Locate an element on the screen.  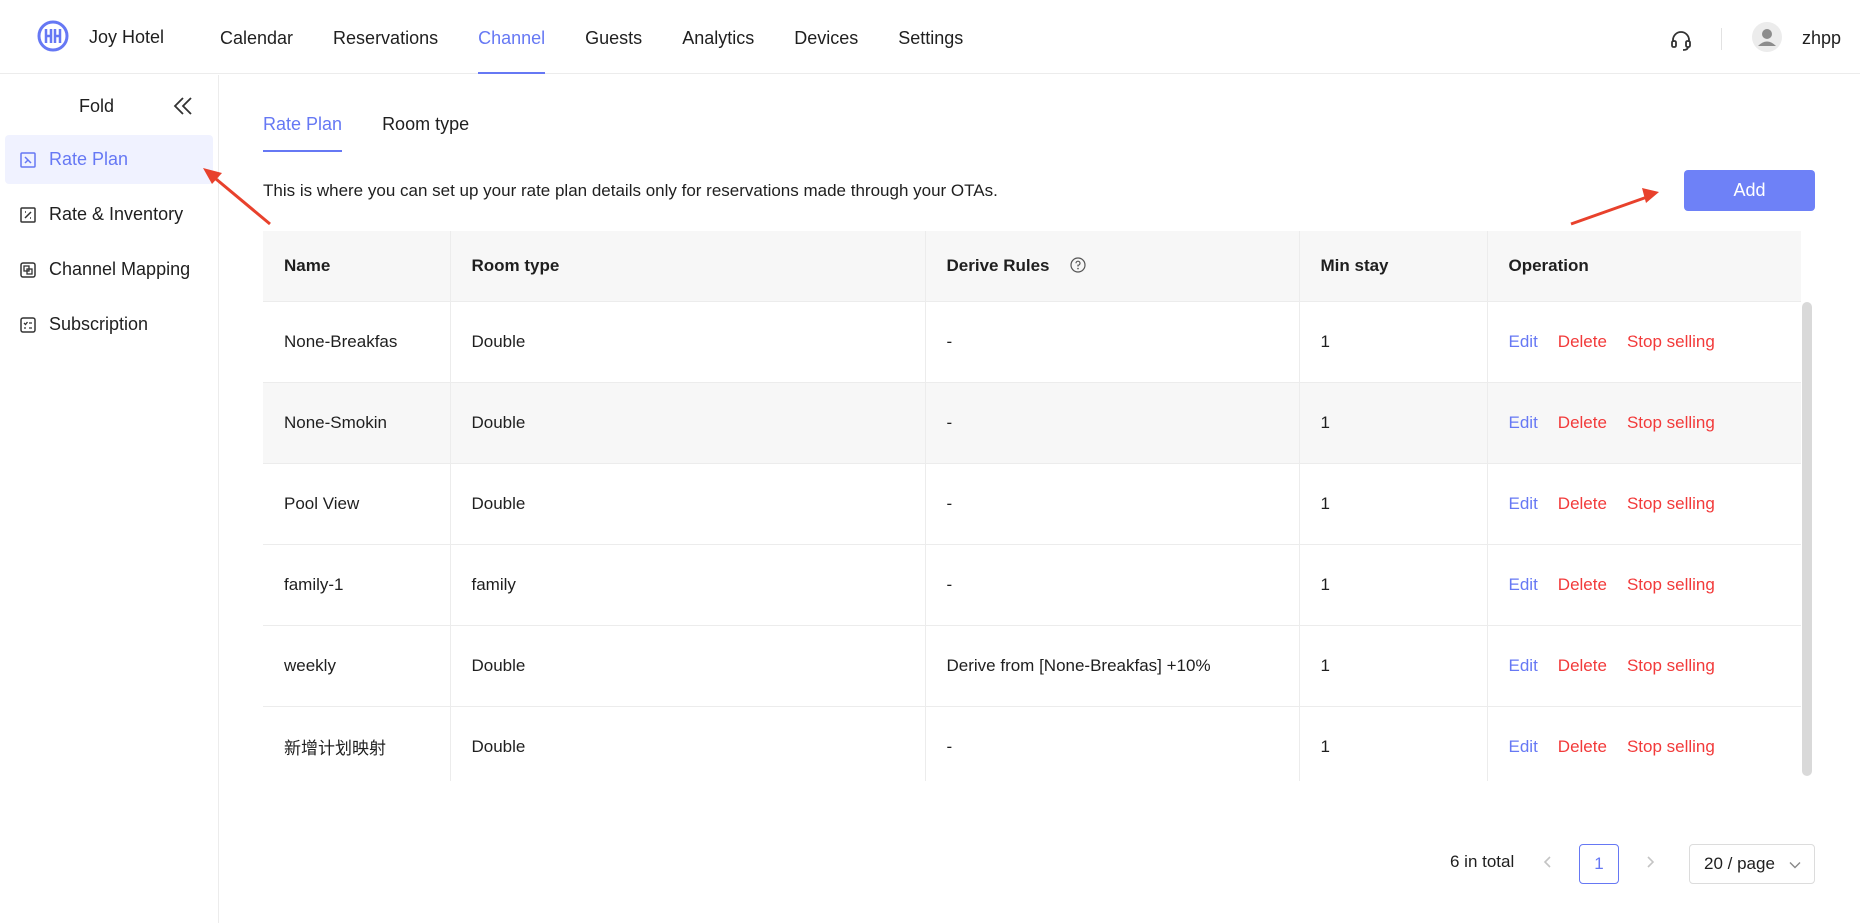
chevron-right-icon is located at coordinates (1650, 862).